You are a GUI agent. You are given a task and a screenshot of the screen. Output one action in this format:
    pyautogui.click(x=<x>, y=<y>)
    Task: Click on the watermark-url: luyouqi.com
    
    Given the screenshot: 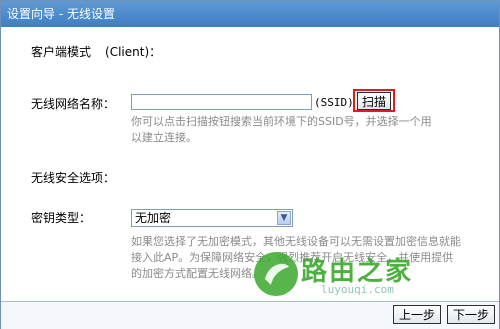 What is the action you would take?
    pyautogui.click(x=357, y=289)
    